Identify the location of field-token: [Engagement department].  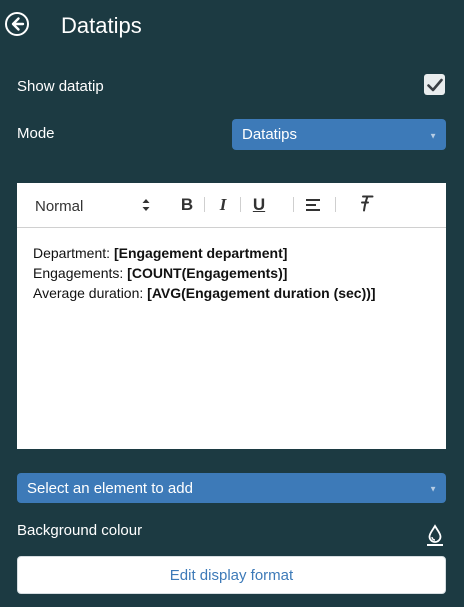
(200, 253).